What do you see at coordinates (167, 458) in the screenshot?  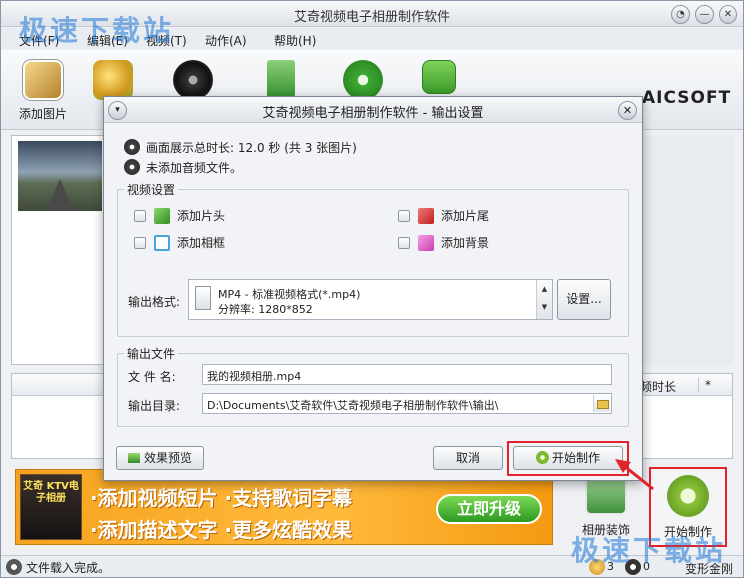 I see `preview-label: 效果预览` at bounding box center [167, 458].